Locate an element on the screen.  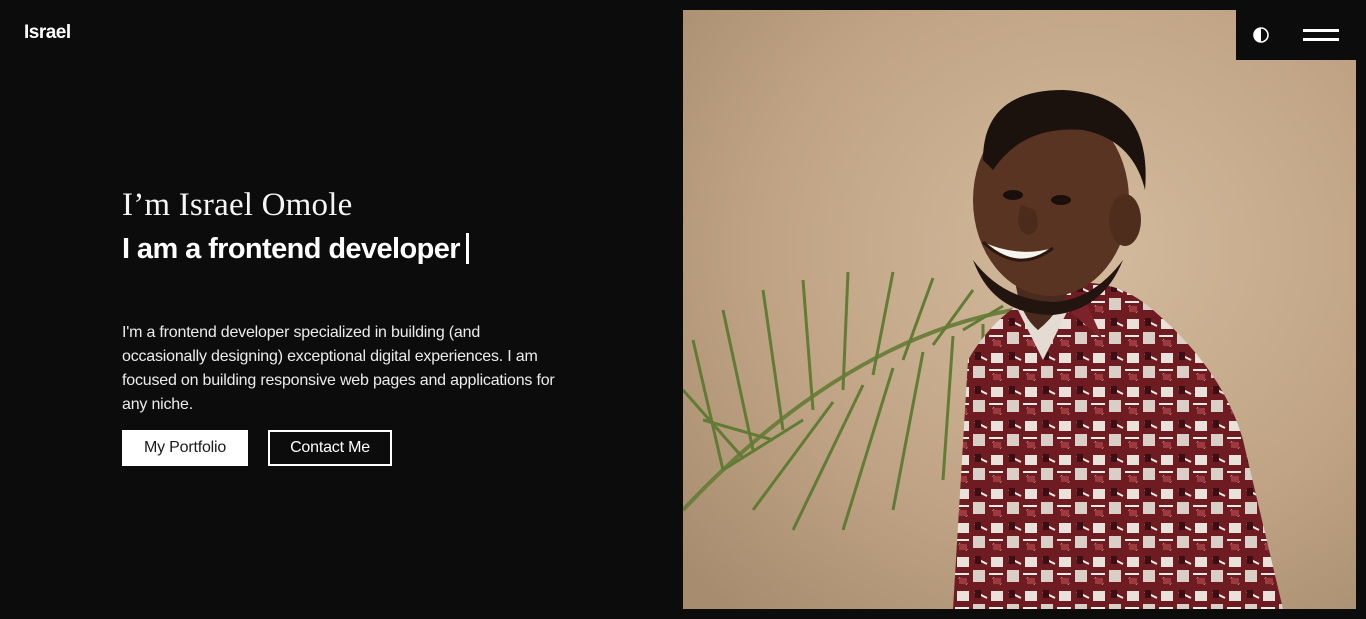
hero-role-line: I am a frontend developer is located at coordinates (342, 249).